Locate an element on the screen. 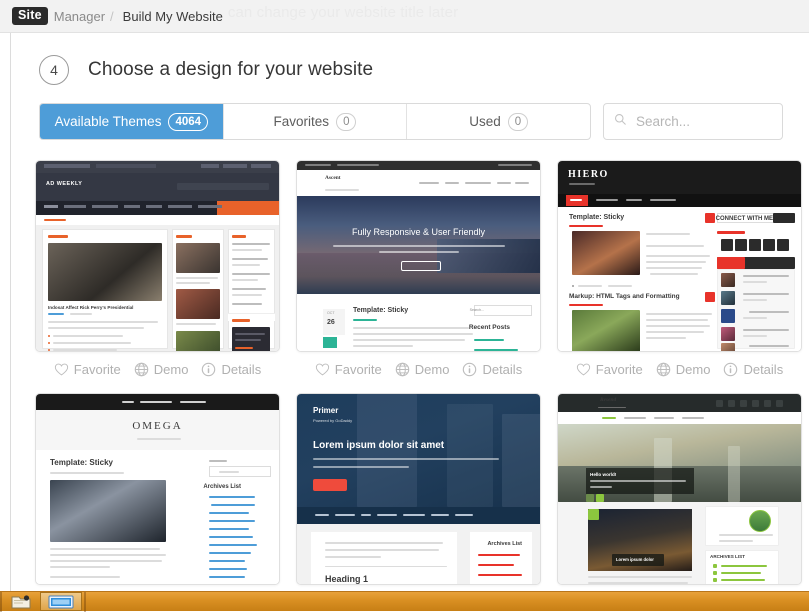  theme-logo-label: Ascent is located at coordinates (333, 178).